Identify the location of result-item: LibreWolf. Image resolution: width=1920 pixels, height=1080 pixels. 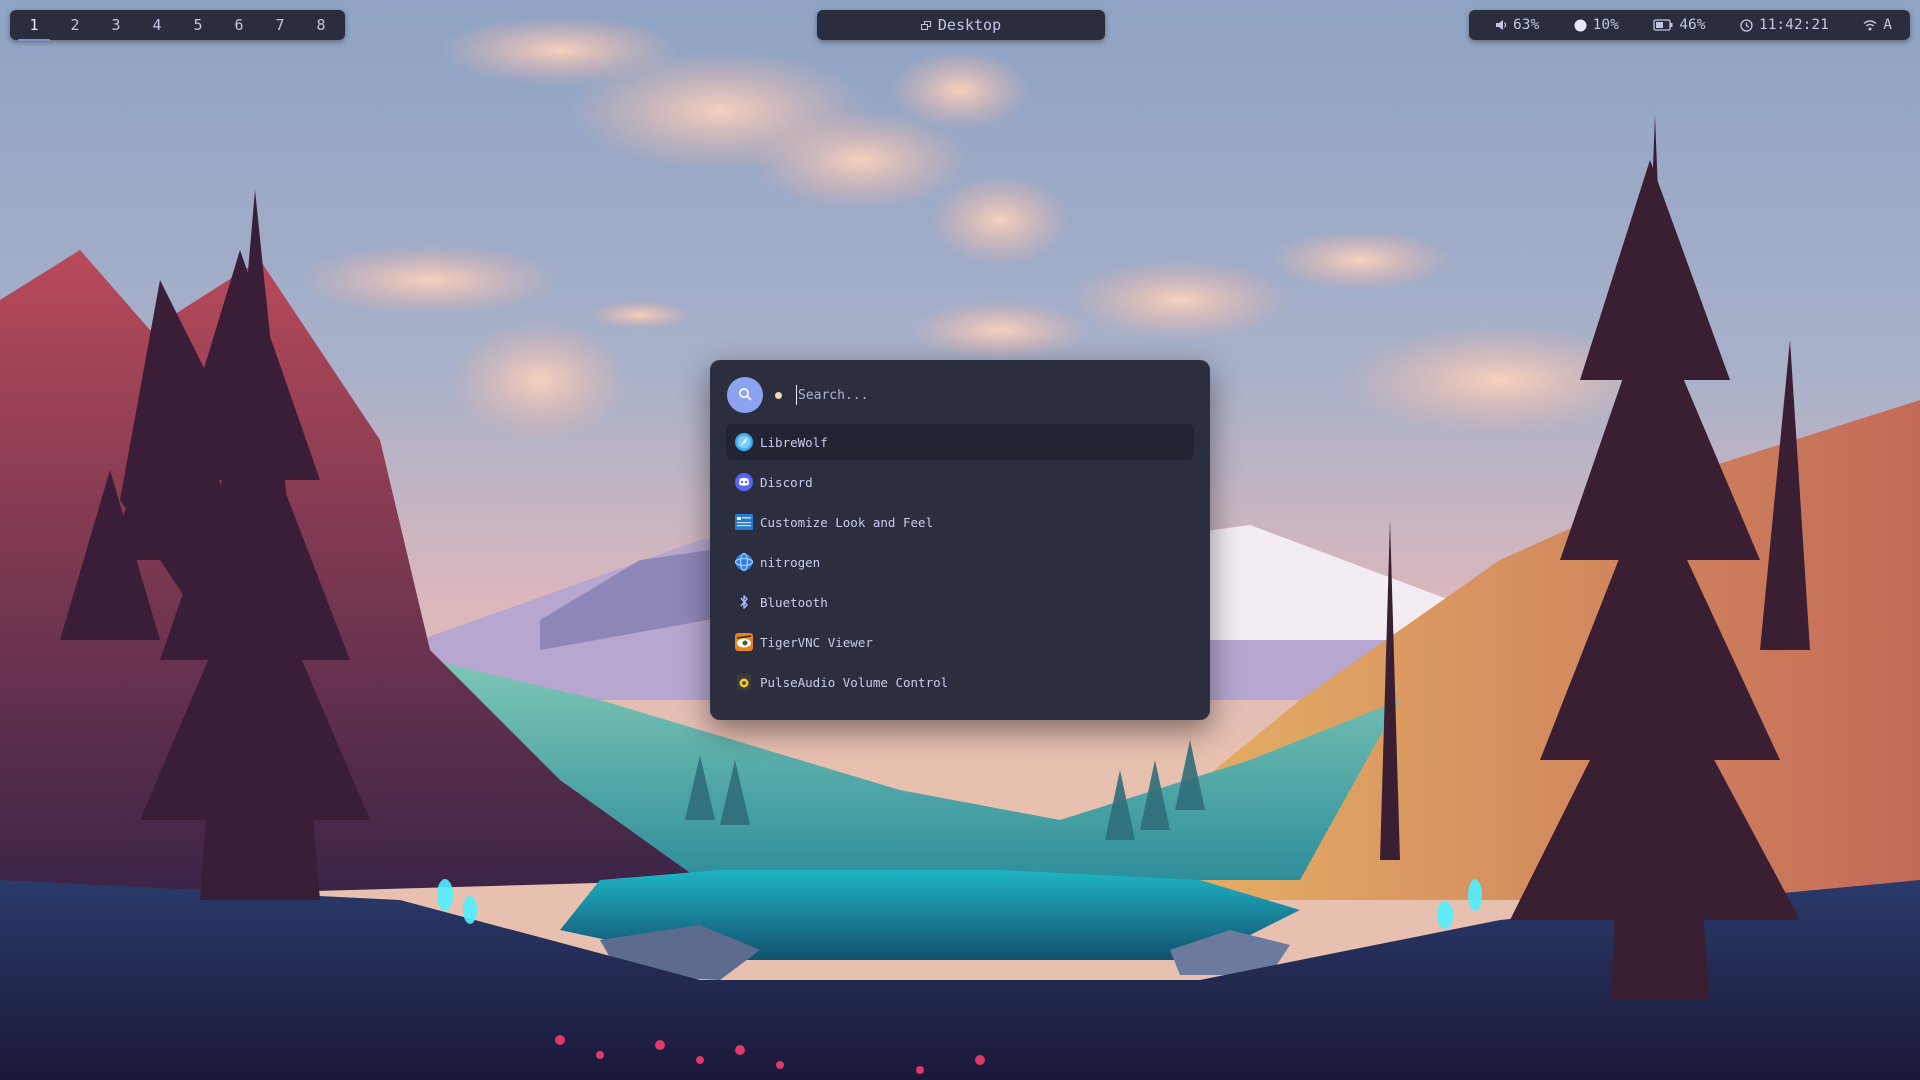
(960, 442).